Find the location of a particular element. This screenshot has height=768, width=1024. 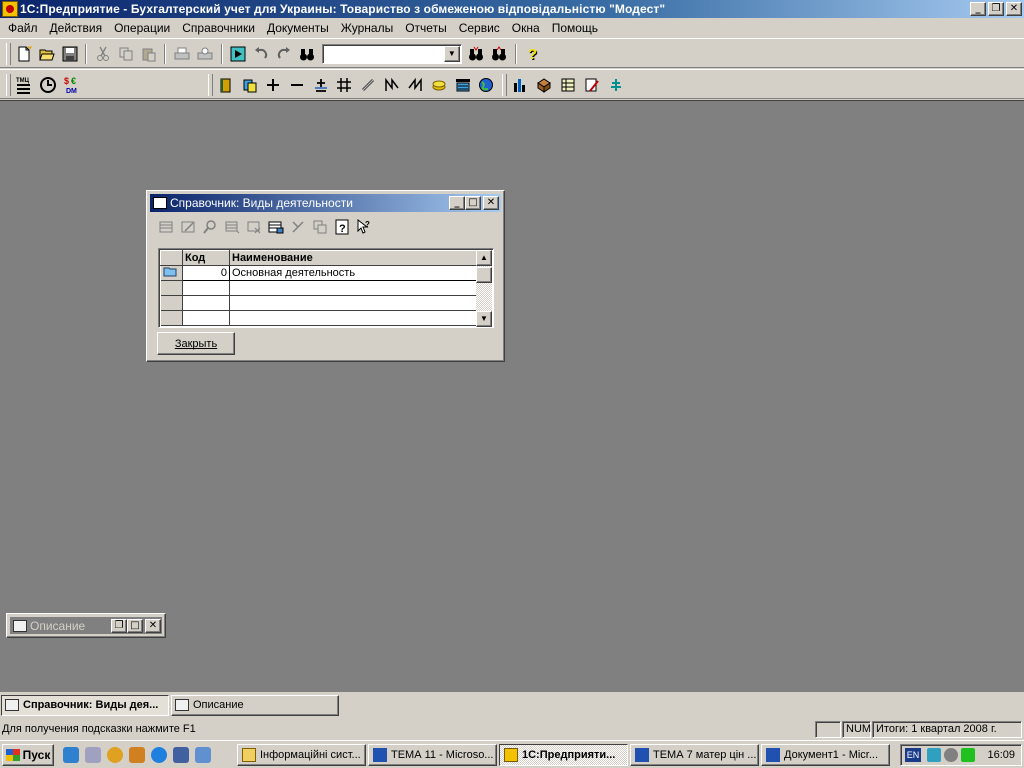

dm-money-icon: $ € DM is located at coordinates (72, 85).